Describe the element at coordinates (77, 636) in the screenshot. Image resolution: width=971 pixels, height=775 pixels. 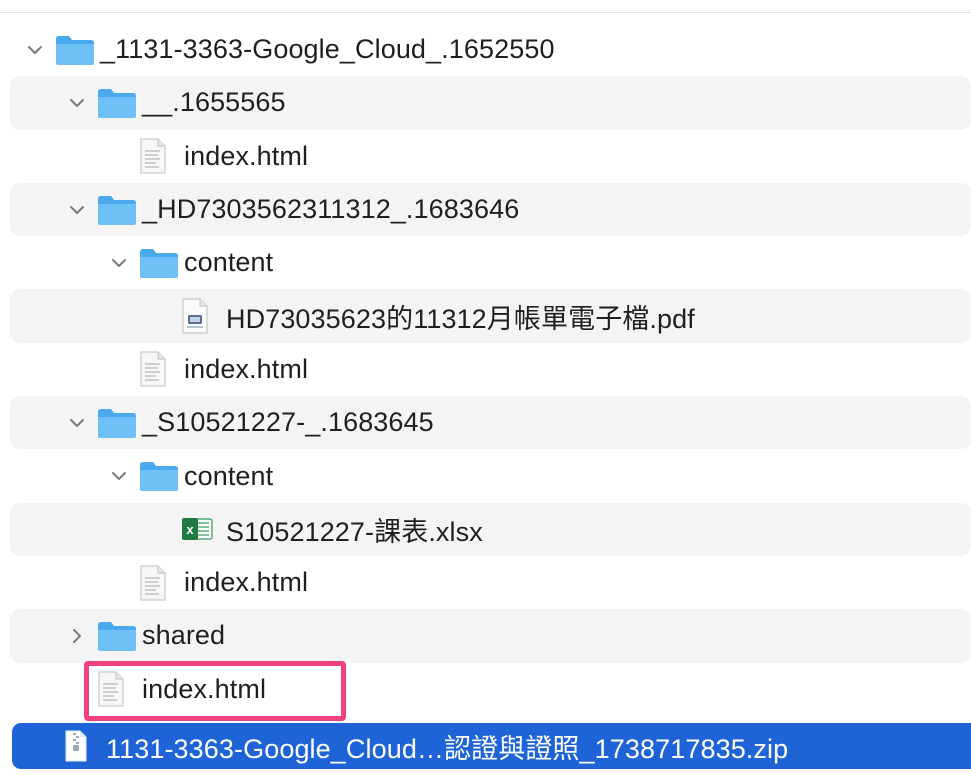
I see `chevron-right-icon` at that location.